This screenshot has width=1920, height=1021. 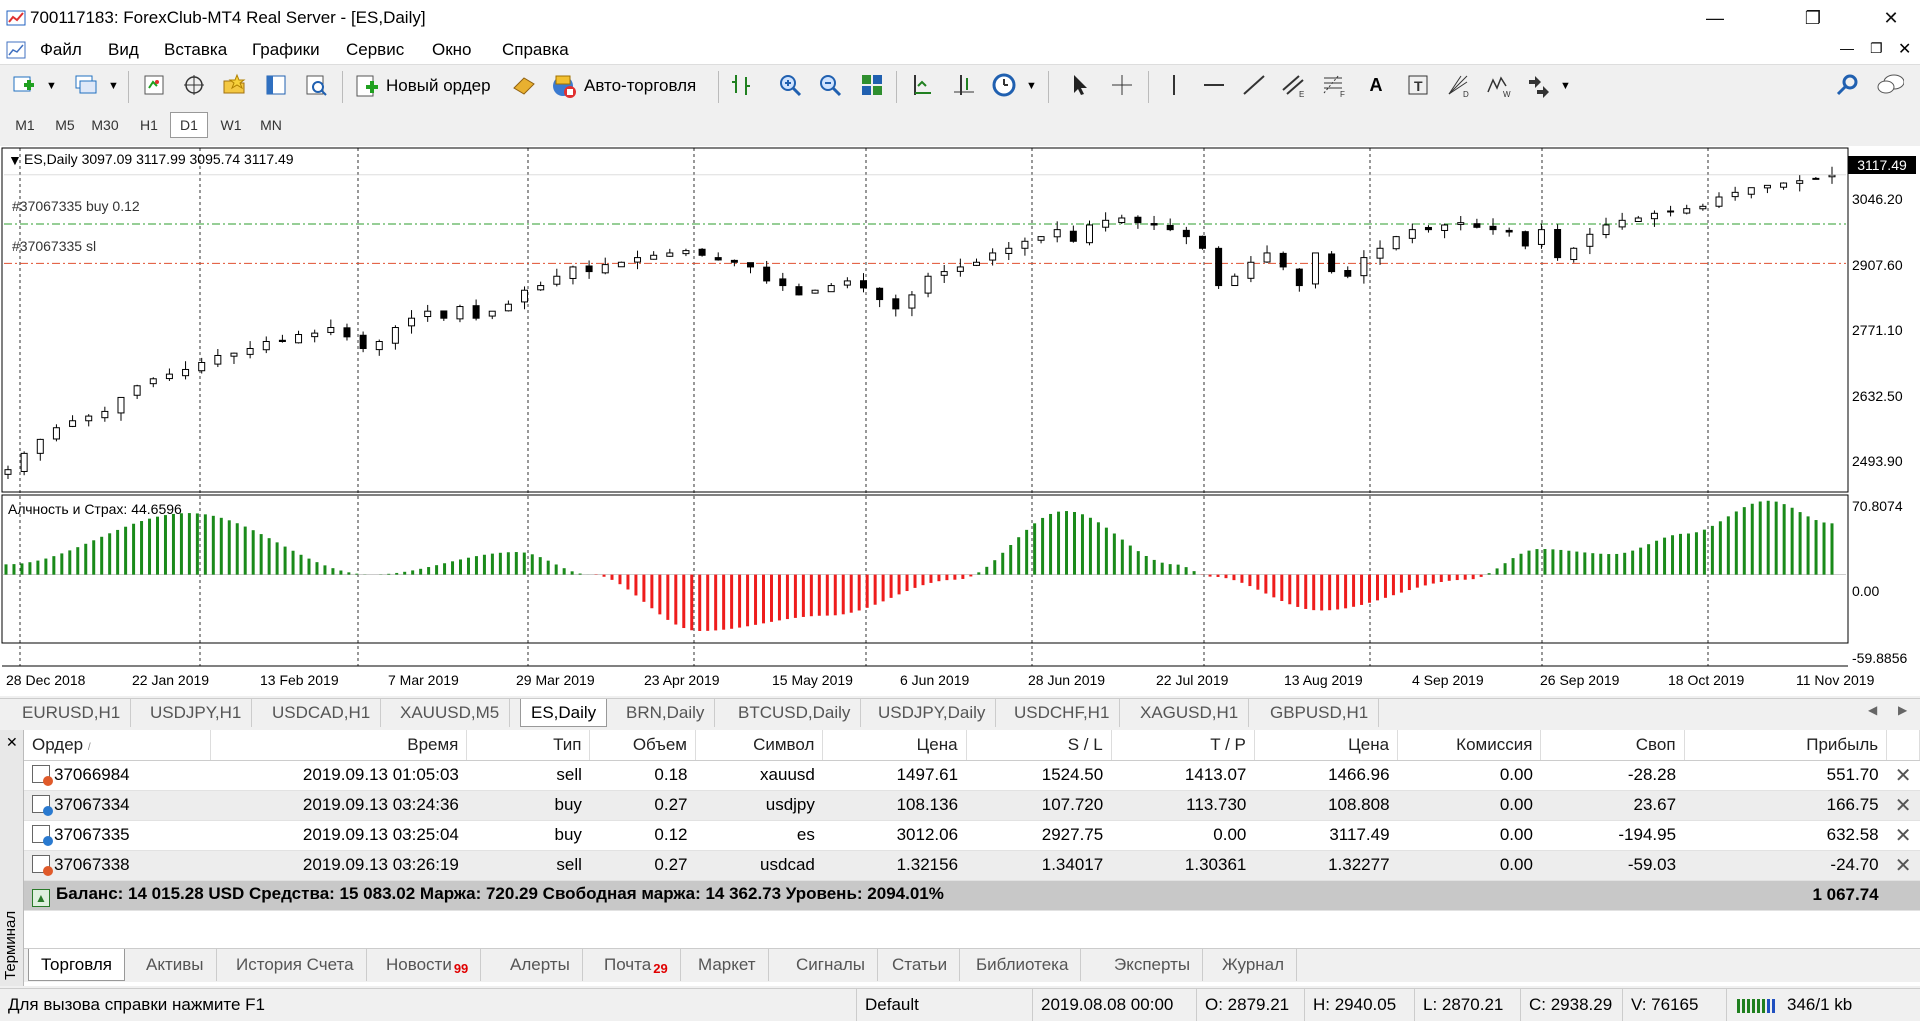 What do you see at coordinates (149, 125) in the screenshot?
I see `period-h1: H1` at bounding box center [149, 125].